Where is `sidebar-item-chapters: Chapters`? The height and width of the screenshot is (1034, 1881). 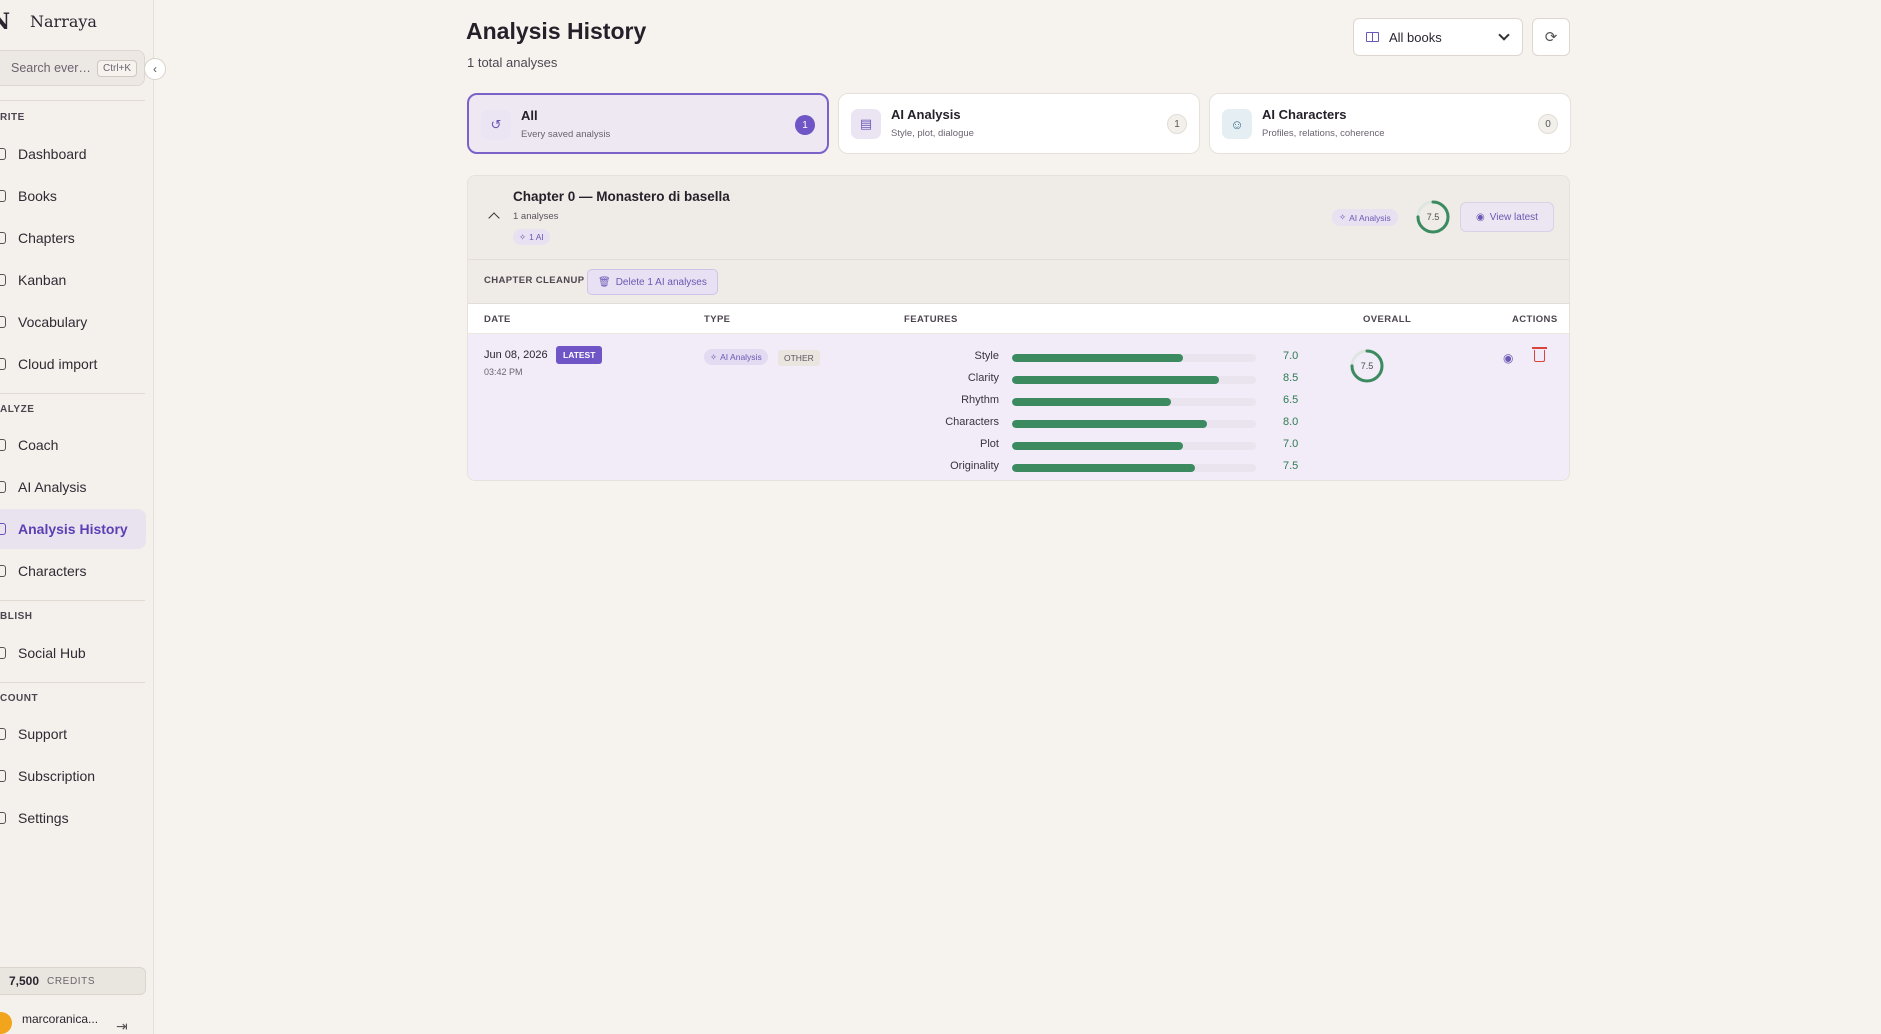
sidebar-item-chapters: Chapters is located at coordinates (73, 238).